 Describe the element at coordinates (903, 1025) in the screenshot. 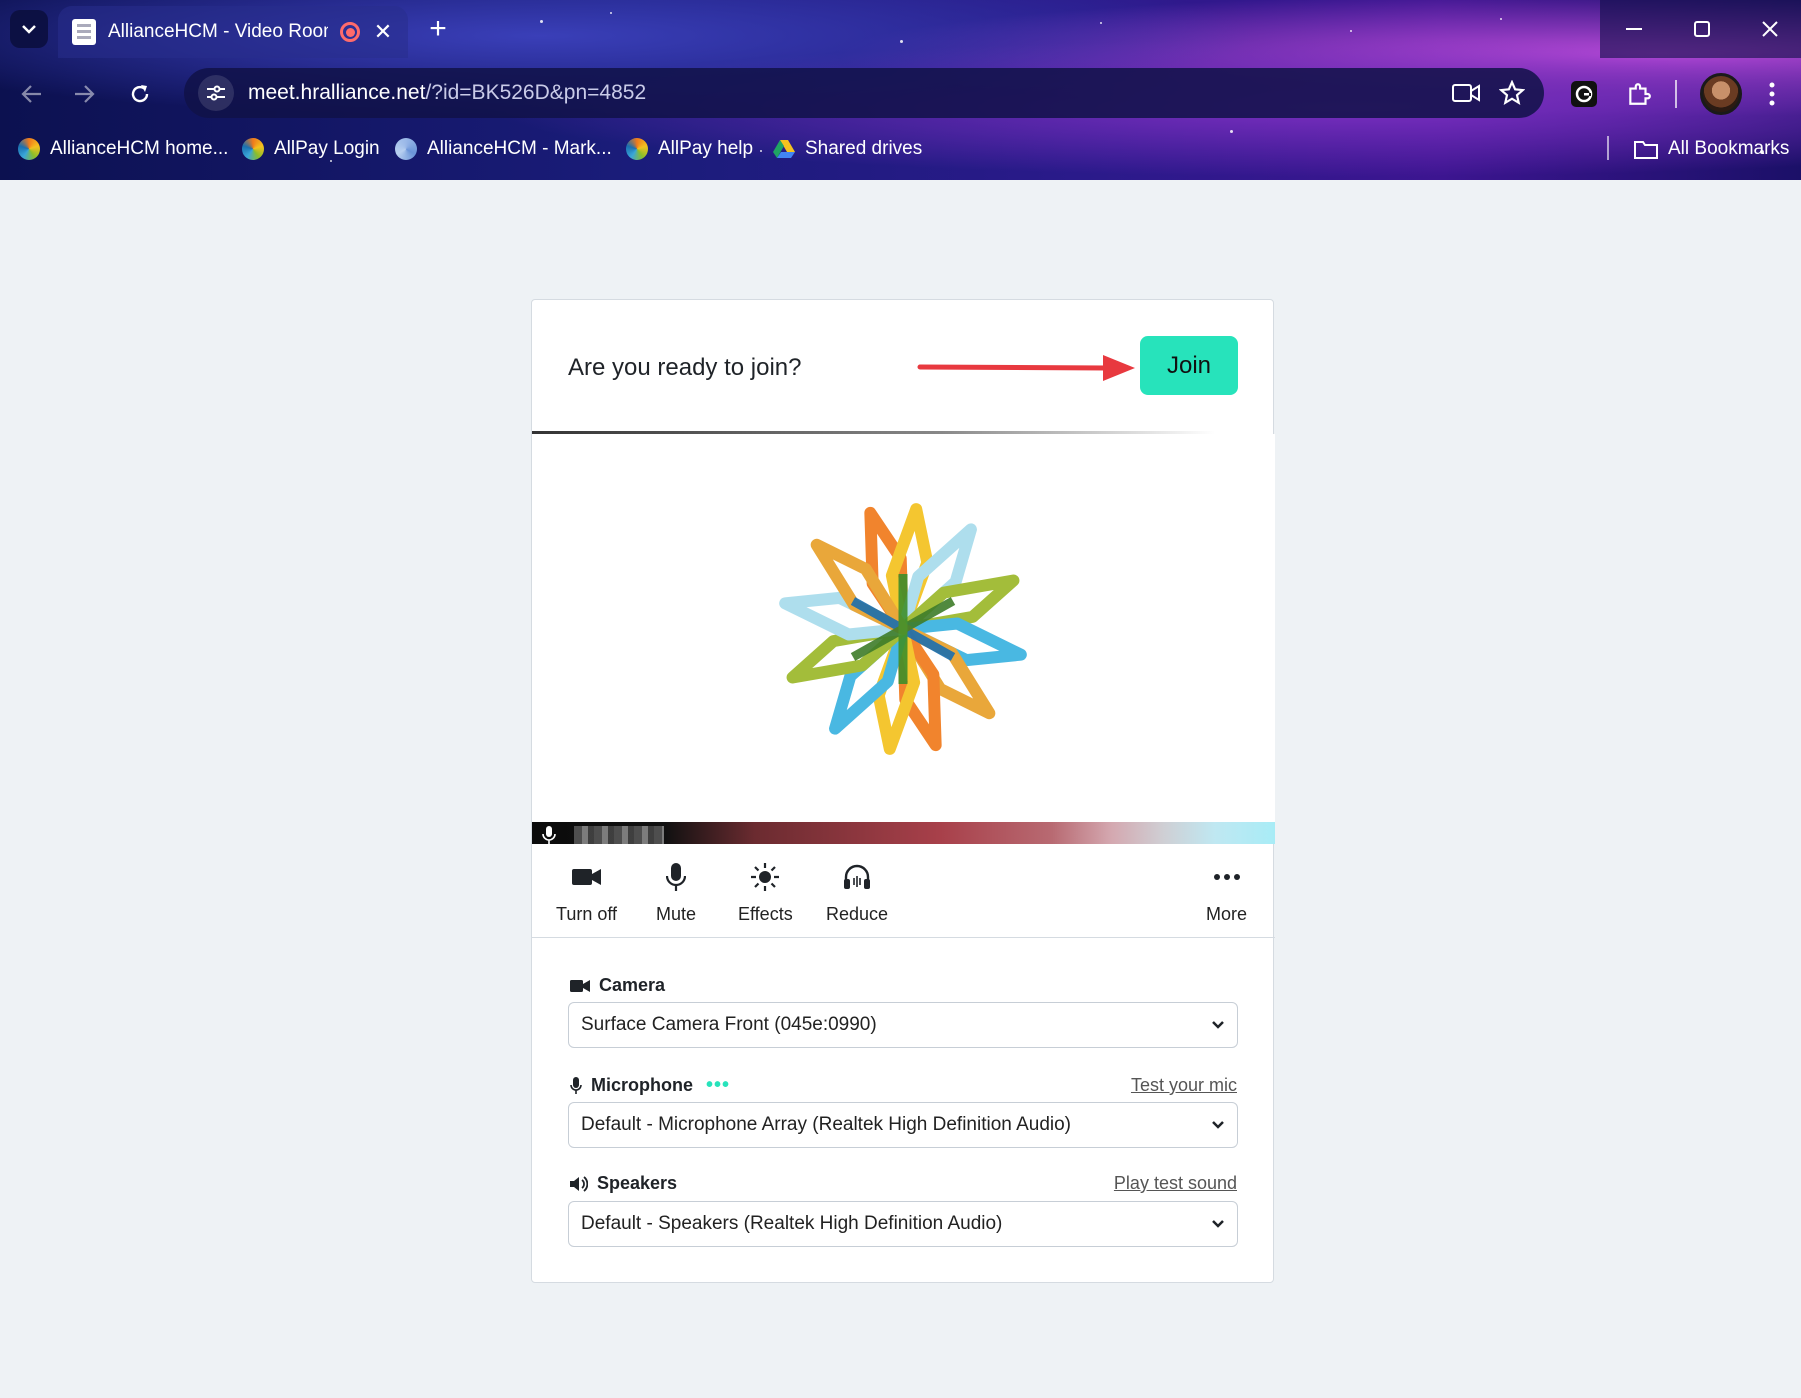

I see `camera-select: Surface Camera Front (045e:0990)` at that location.